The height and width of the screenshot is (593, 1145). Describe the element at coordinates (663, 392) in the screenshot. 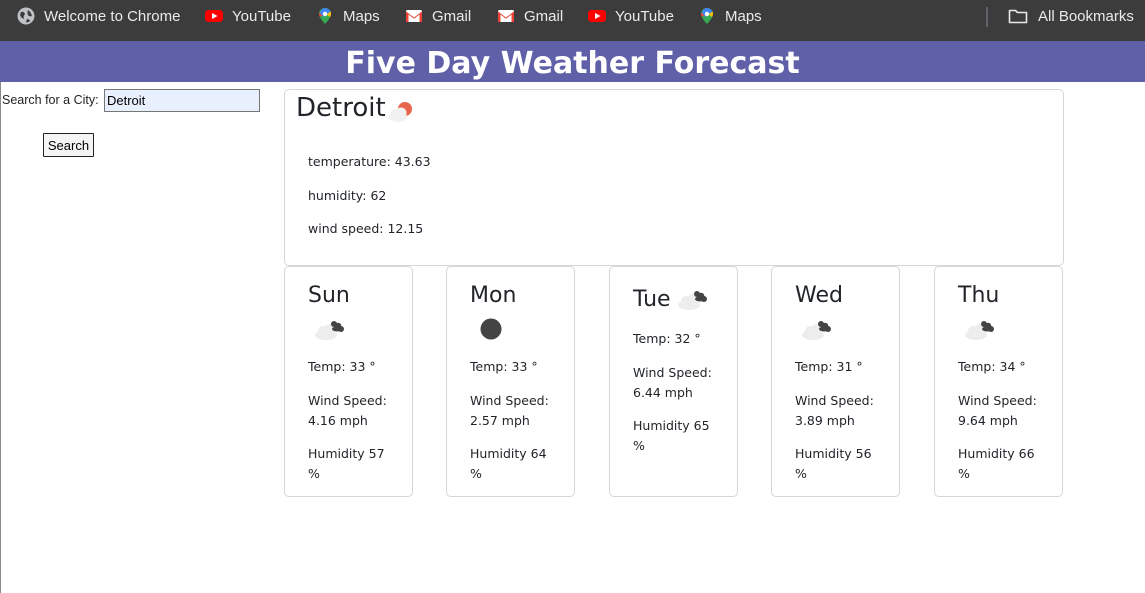

I see `forecast-wind-value: 6.44 mph` at that location.